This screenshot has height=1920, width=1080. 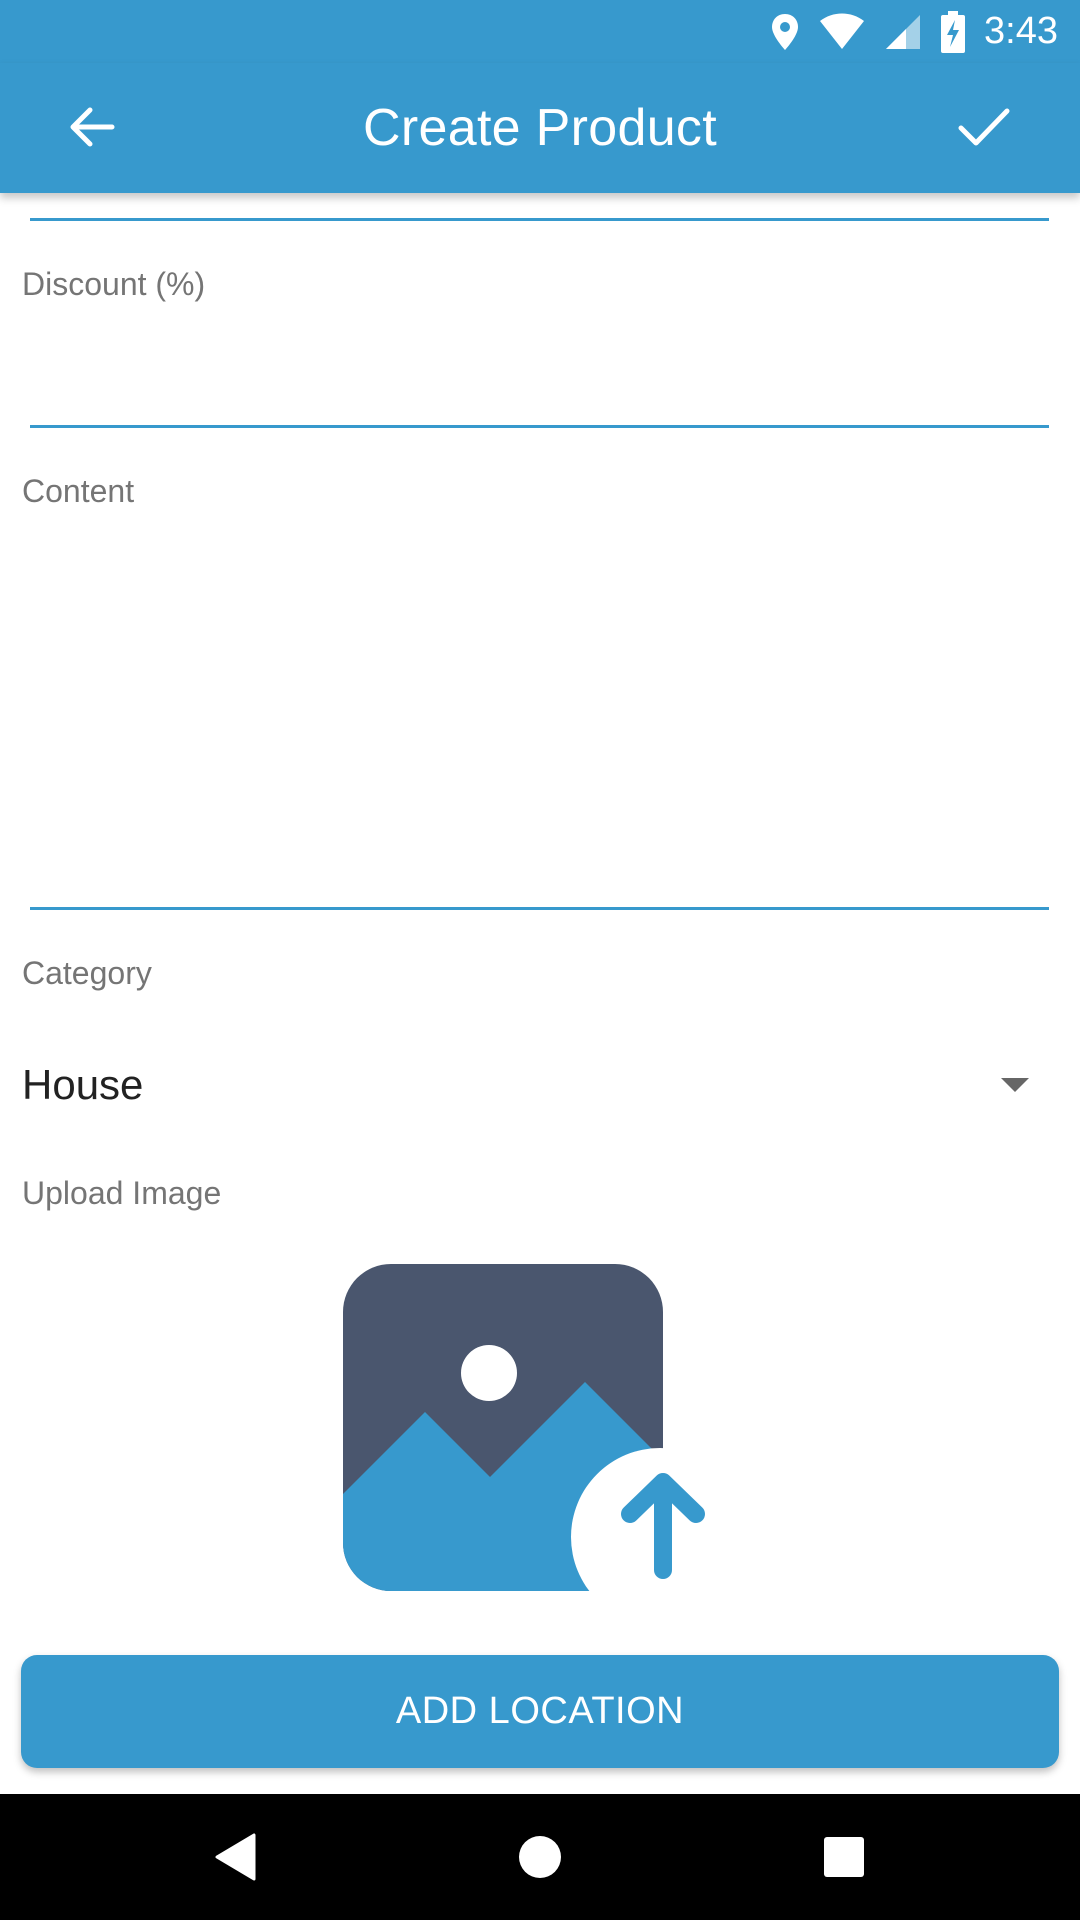 I want to click on battery-charging-icon, so click(x=953, y=31).